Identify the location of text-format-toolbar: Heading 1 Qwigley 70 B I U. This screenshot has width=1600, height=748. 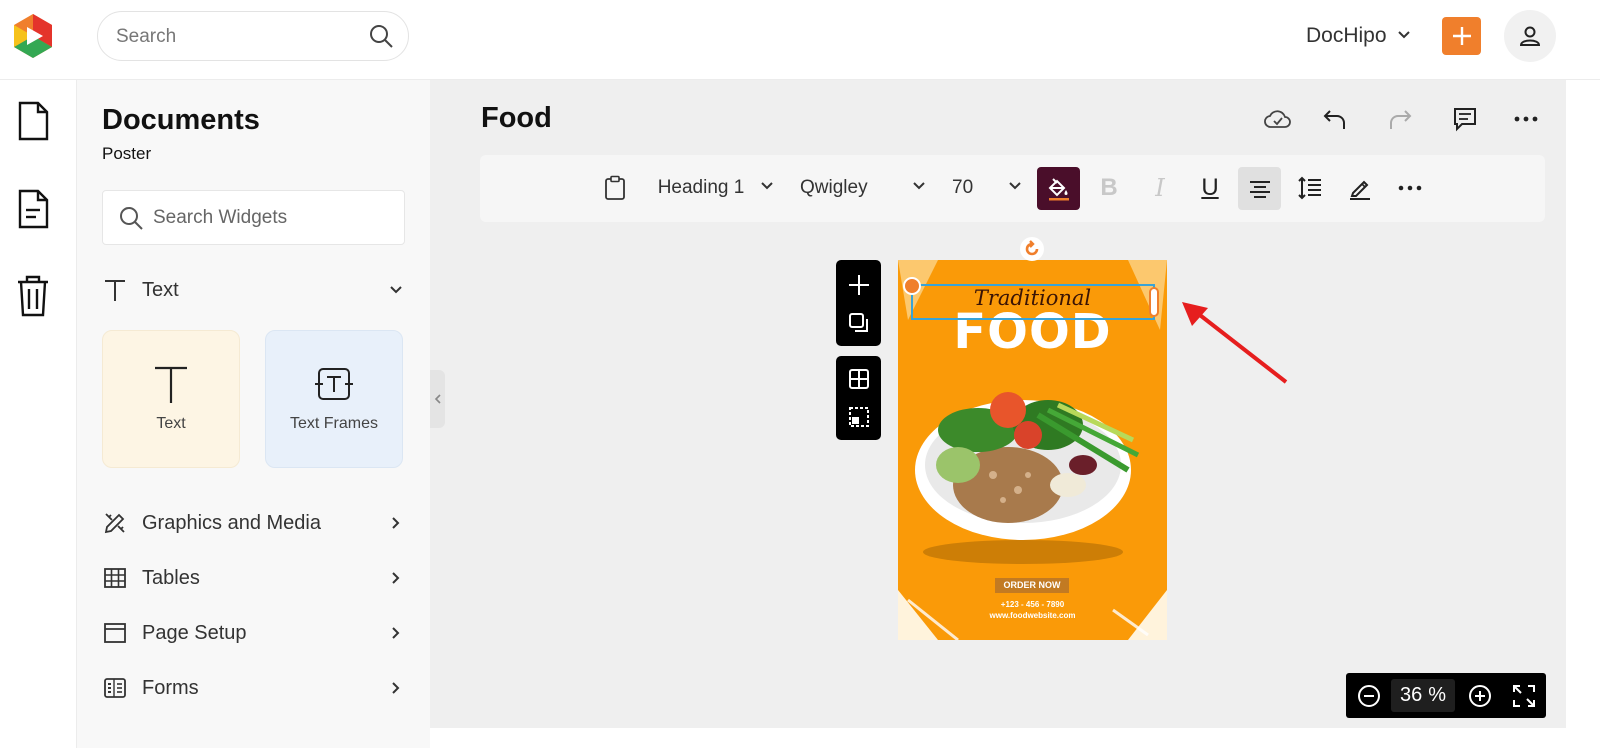
(1012, 188).